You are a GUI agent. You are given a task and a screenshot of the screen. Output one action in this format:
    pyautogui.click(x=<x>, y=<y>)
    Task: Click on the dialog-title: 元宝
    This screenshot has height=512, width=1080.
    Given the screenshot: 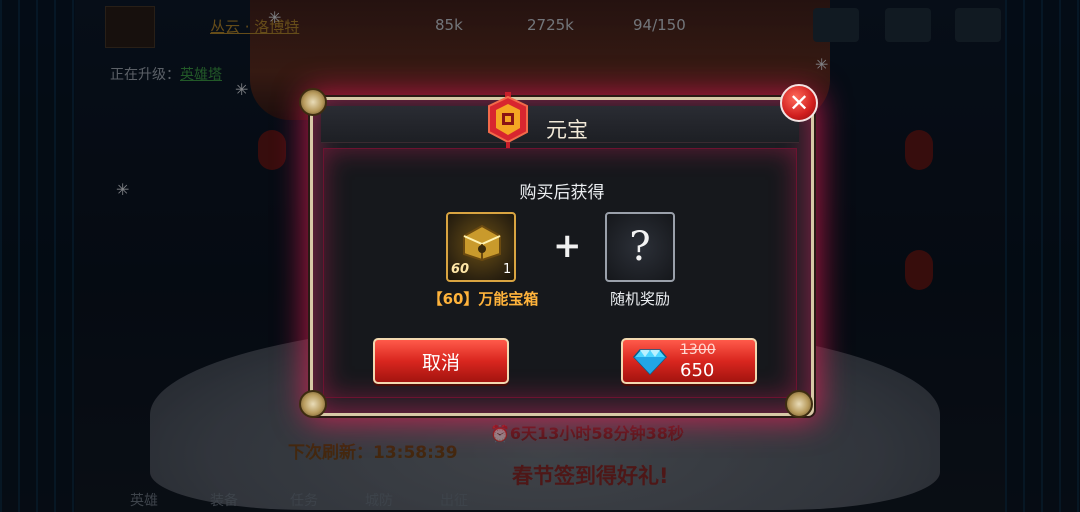 What is the action you would take?
    pyautogui.click(x=567, y=130)
    